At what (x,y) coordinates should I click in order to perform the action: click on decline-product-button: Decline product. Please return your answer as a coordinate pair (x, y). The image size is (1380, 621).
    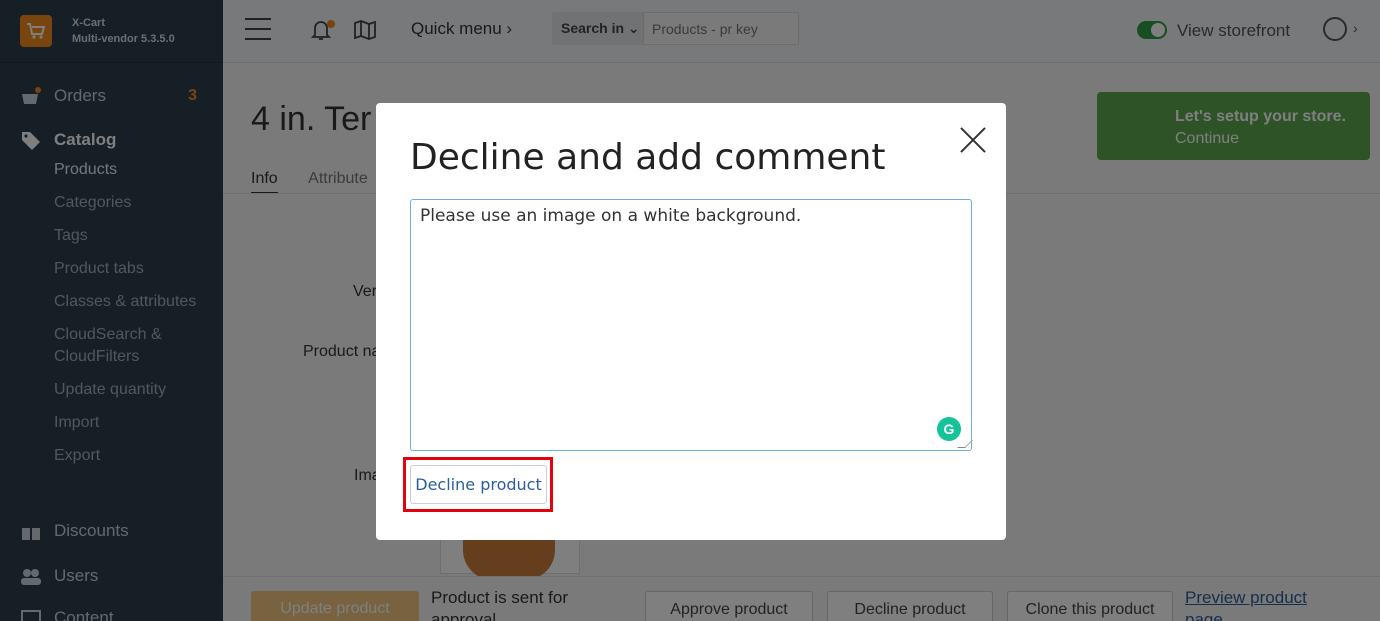
    Looking at the image, I should click on (478, 484).